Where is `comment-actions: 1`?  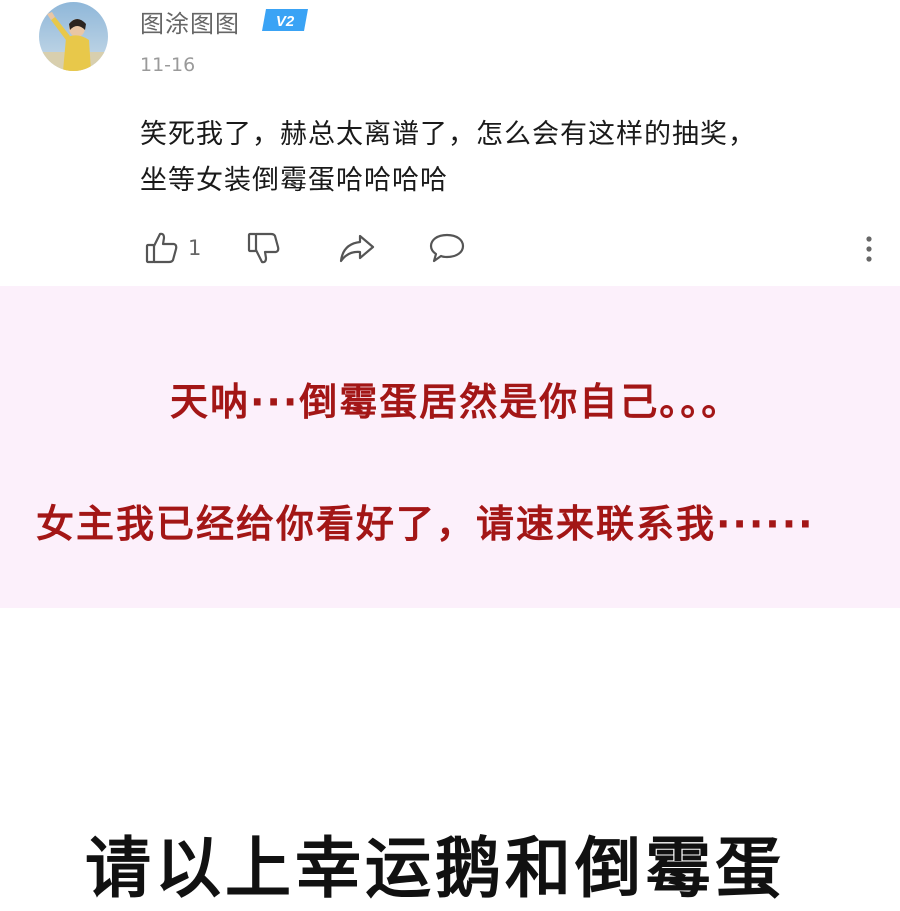
comment-actions: 1 is located at coordinates (520, 248).